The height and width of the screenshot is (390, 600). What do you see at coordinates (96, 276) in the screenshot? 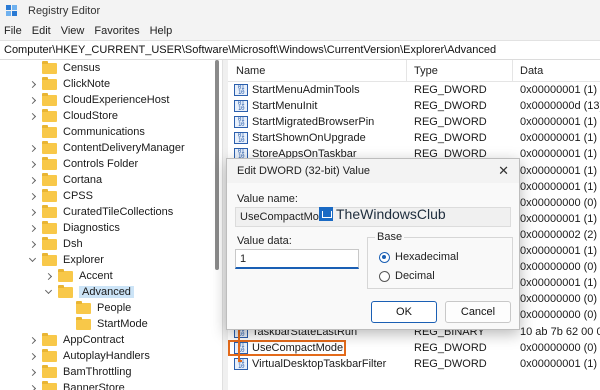
I see `tree-item-label: Accent` at bounding box center [96, 276].